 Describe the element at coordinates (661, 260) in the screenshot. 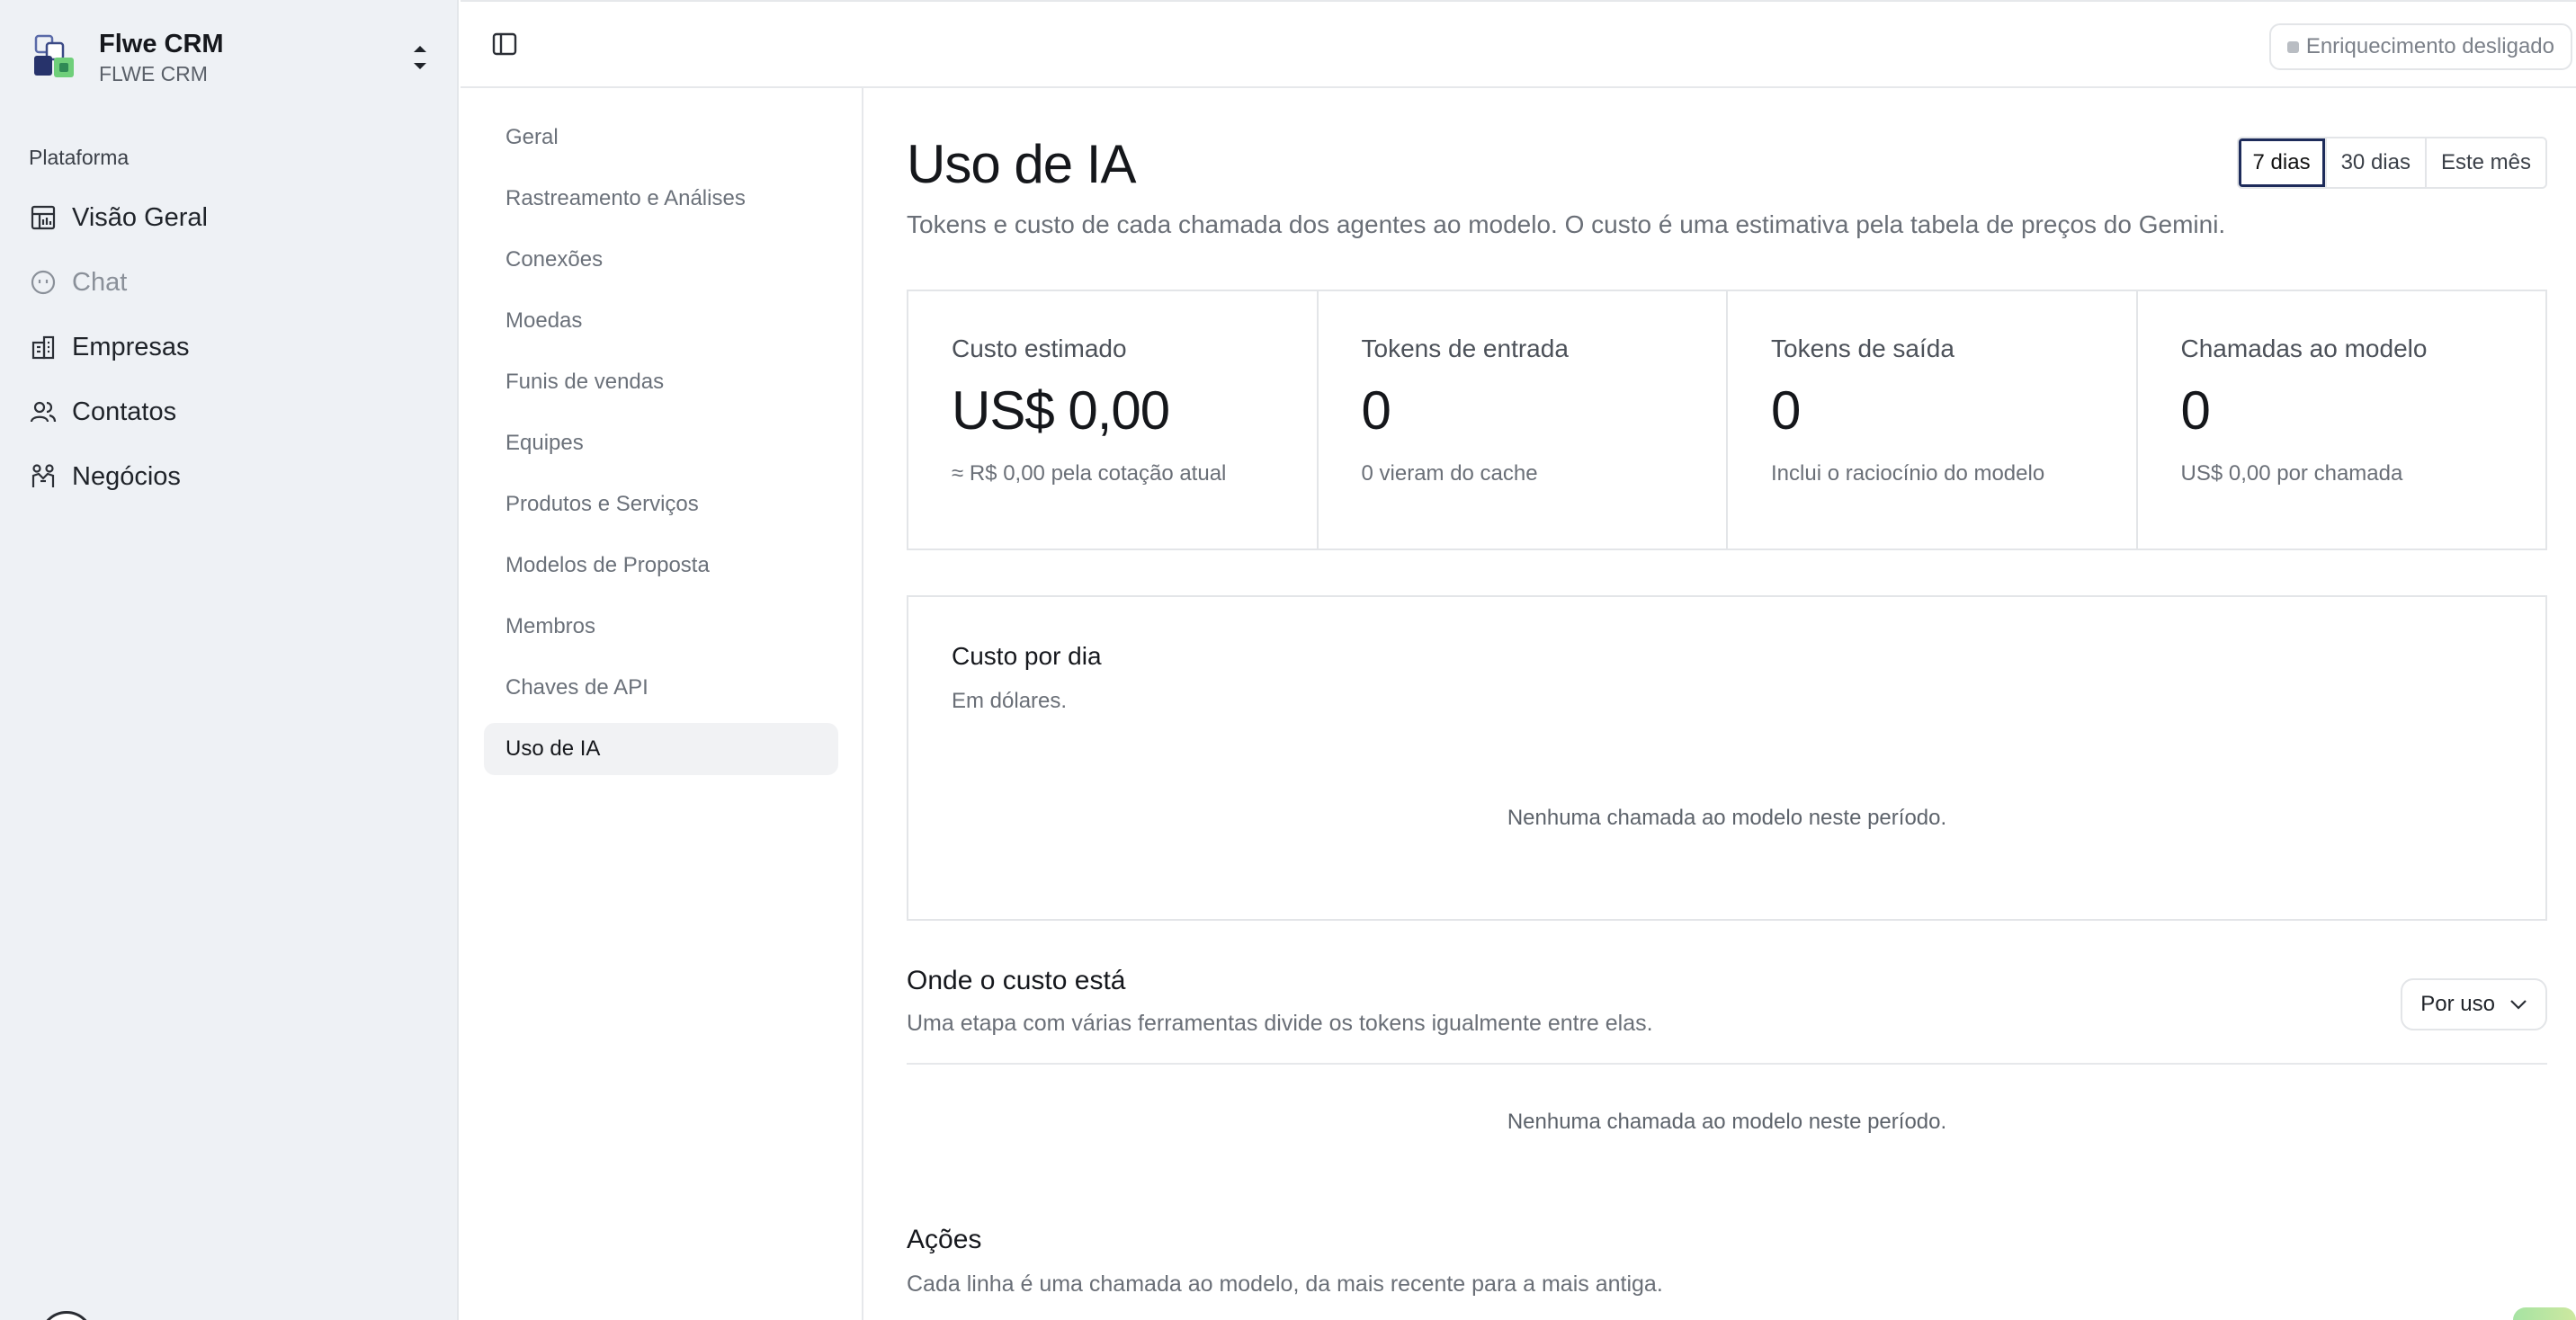

I see `settings-nav-conexoes: Conexões` at that location.